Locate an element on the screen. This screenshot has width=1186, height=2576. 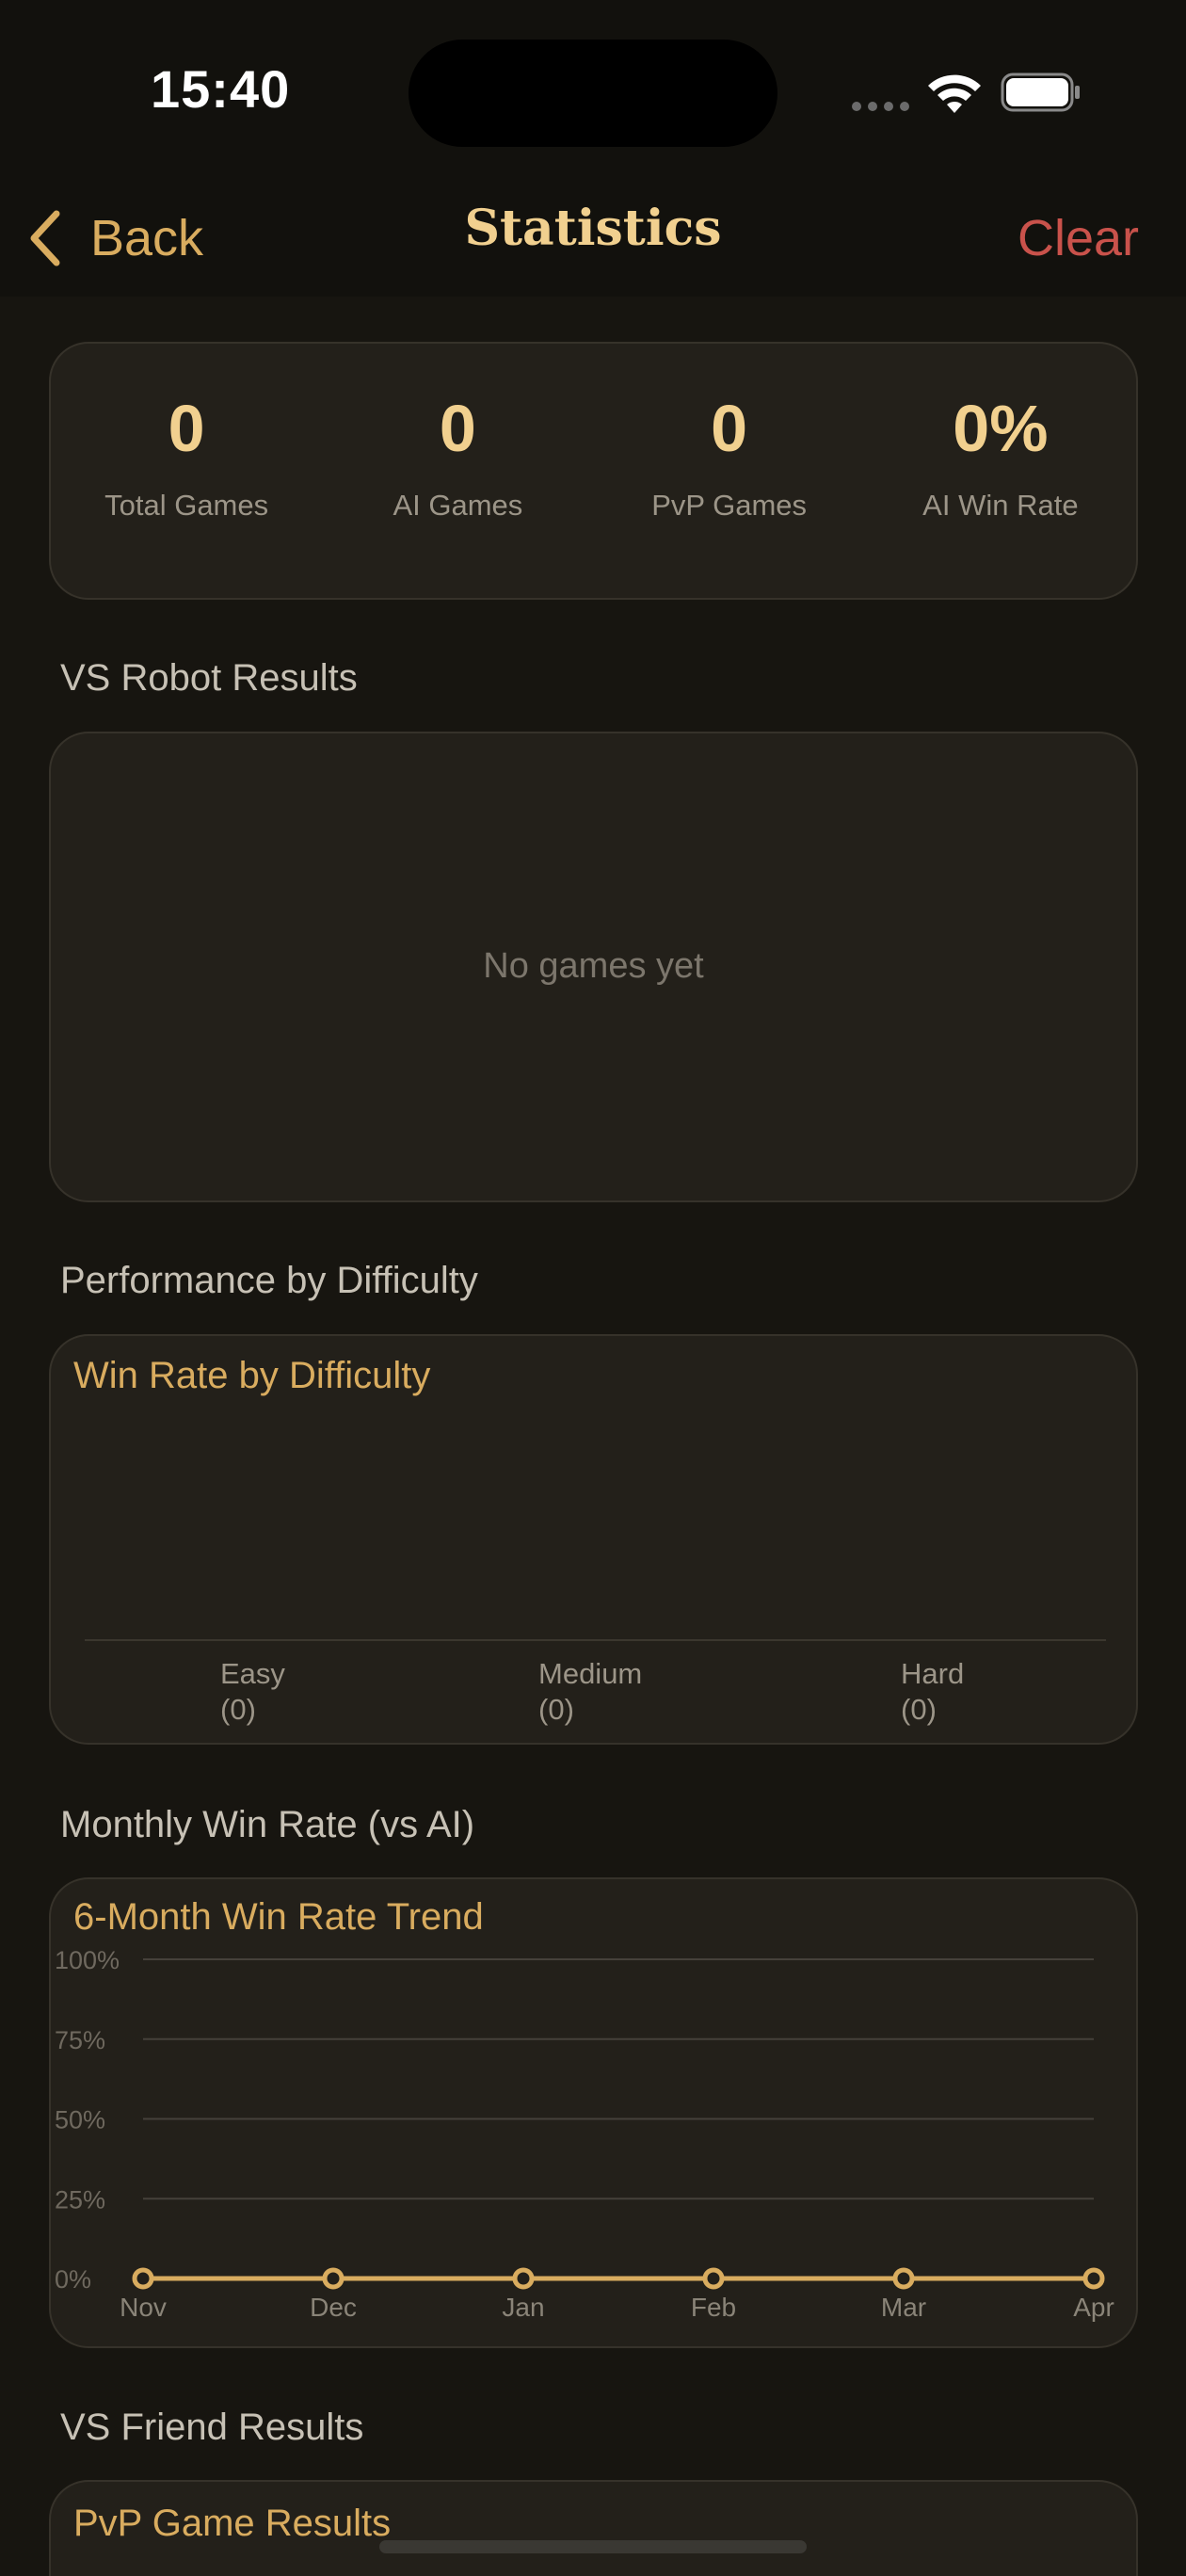
category-name: Easy is located at coordinates (252, 1673).